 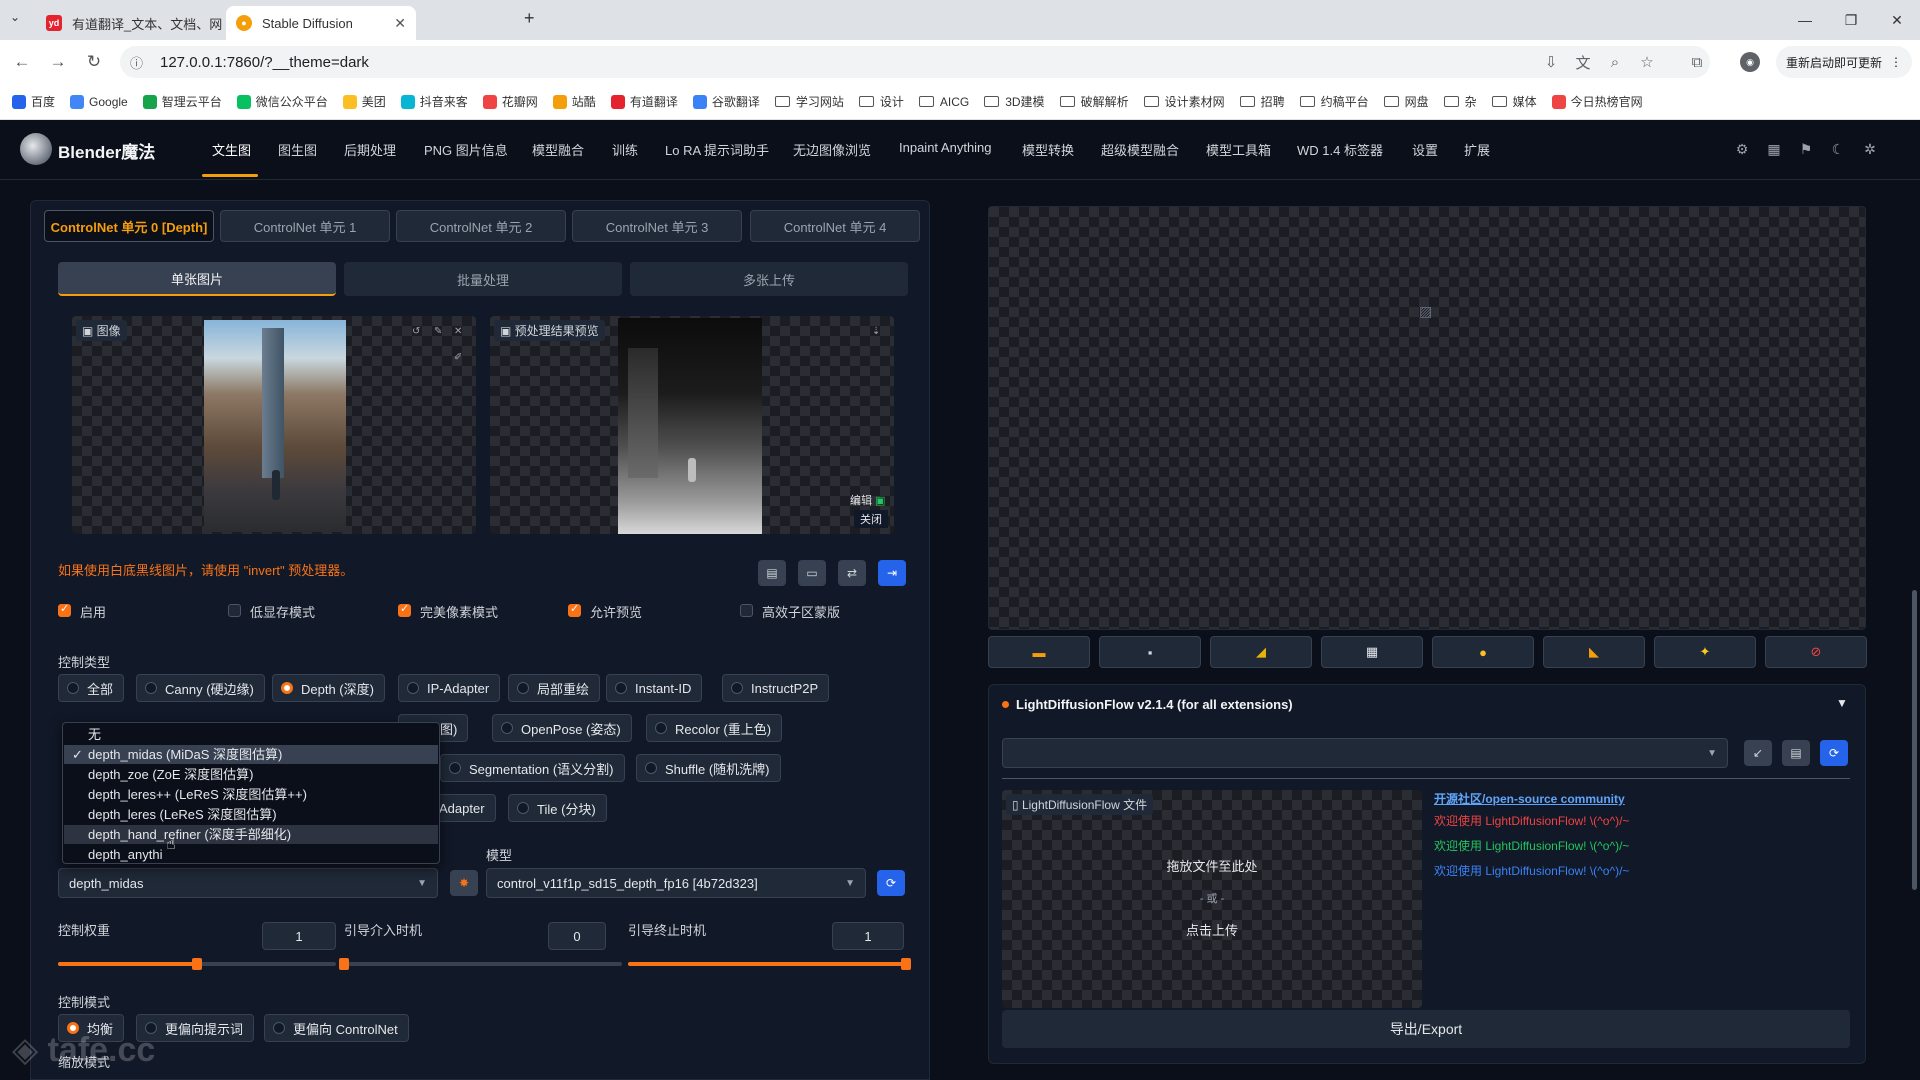 I want to click on preprocessor-option: depth_hand_refiner (深度手部细化), so click(x=251, y=834).